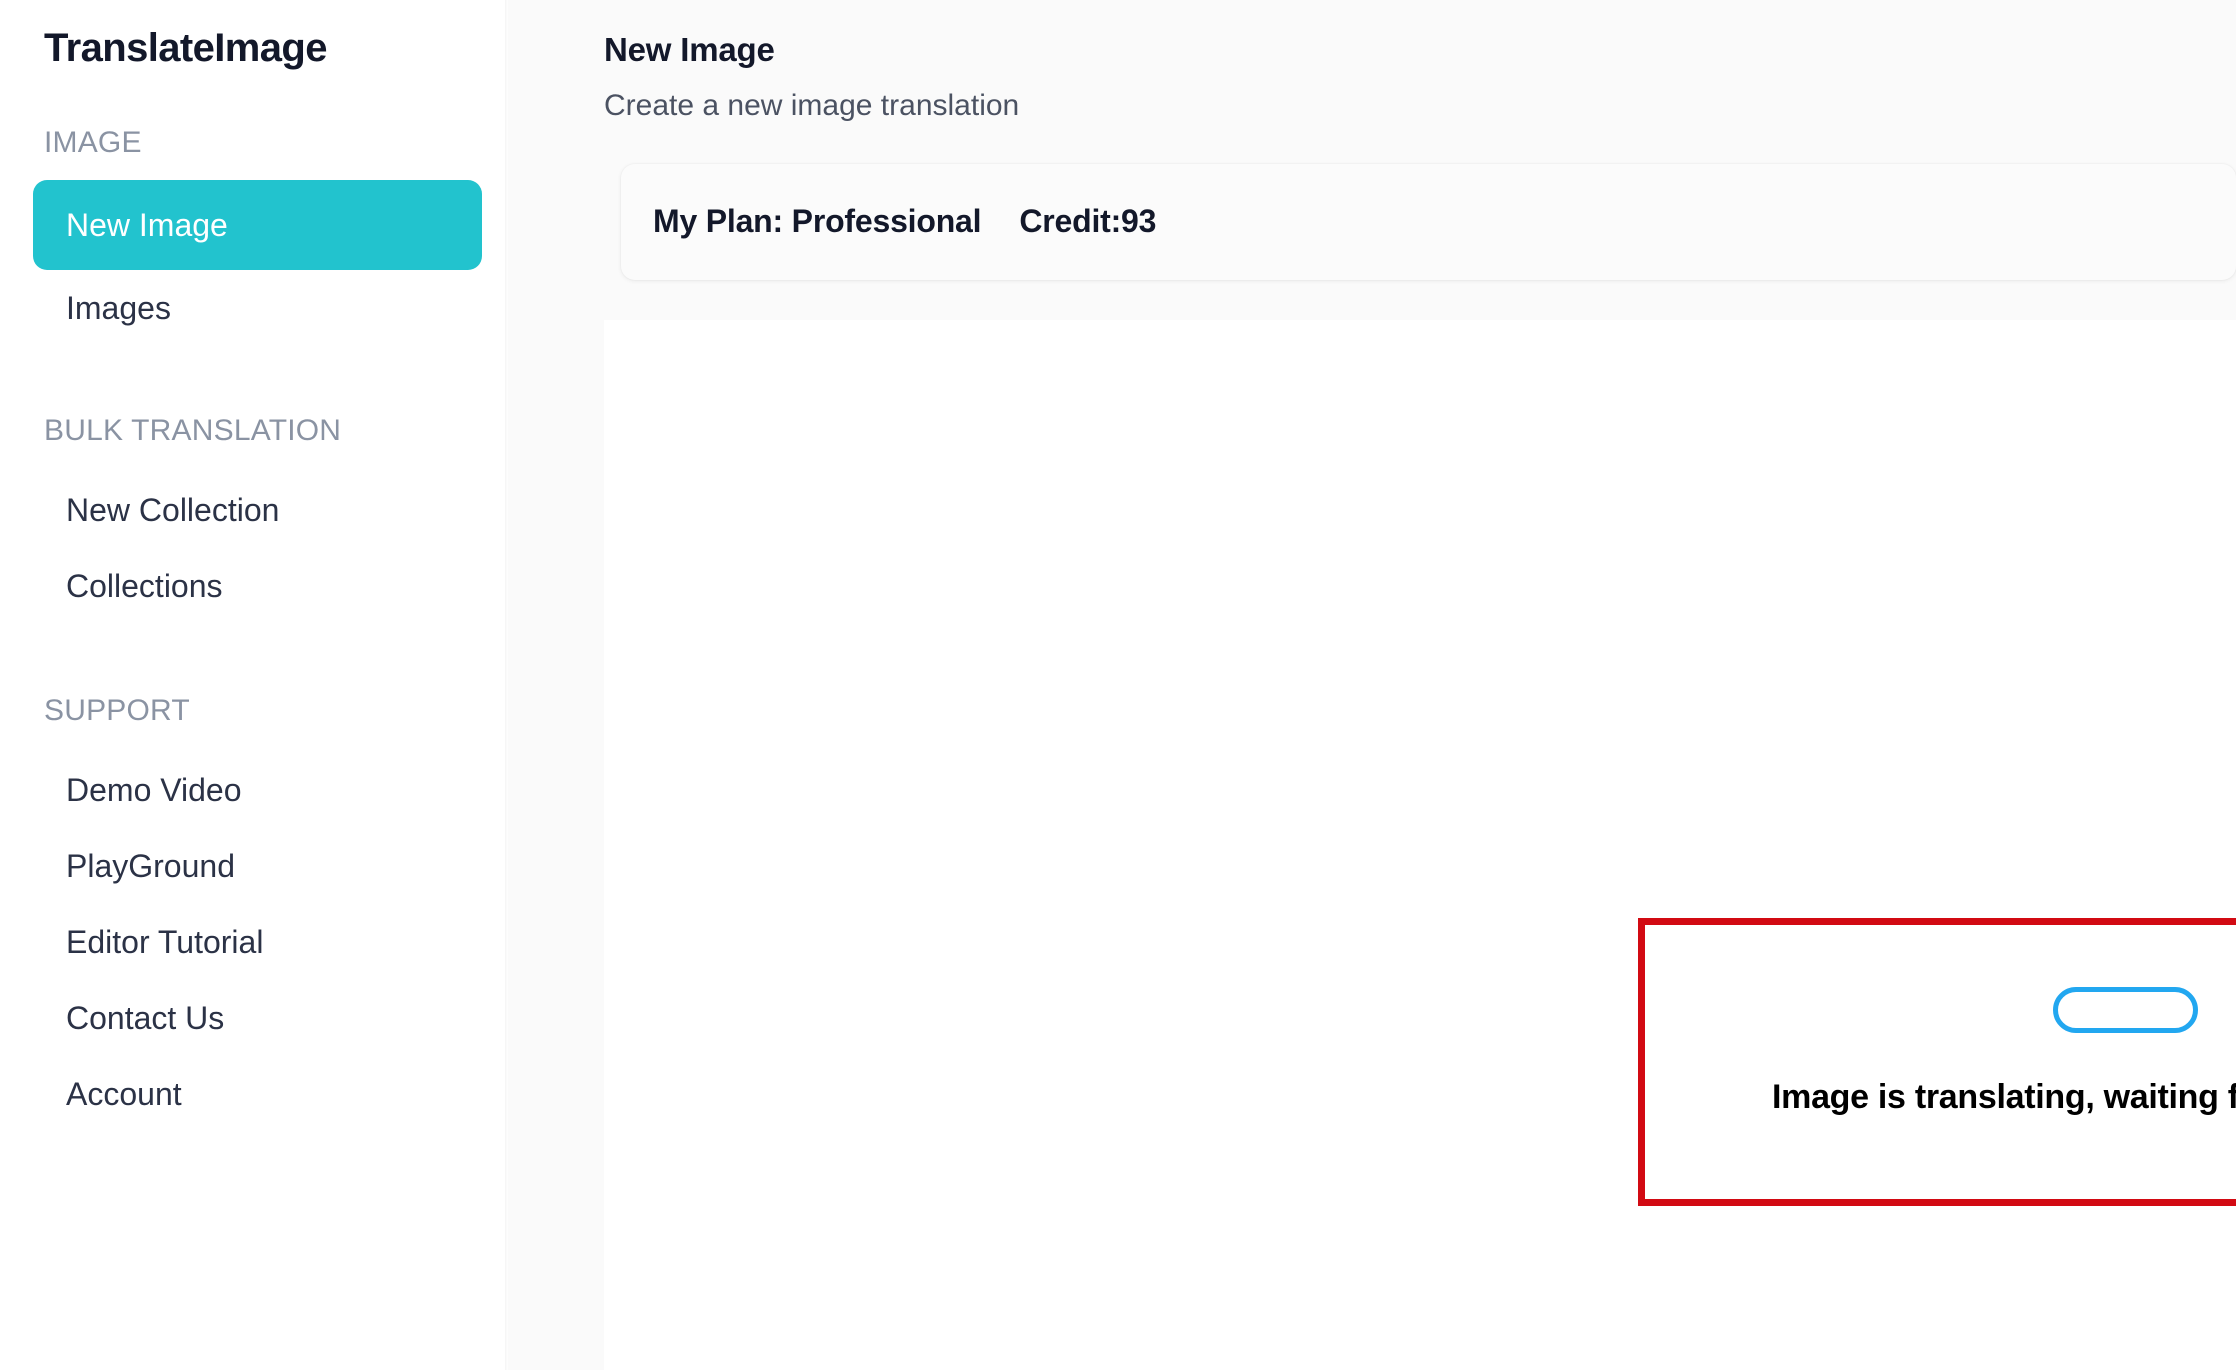  Describe the element at coordinates (254, 790) in the screenshot. I see `sidebar-item-demo-video: Demo Video` at that location.